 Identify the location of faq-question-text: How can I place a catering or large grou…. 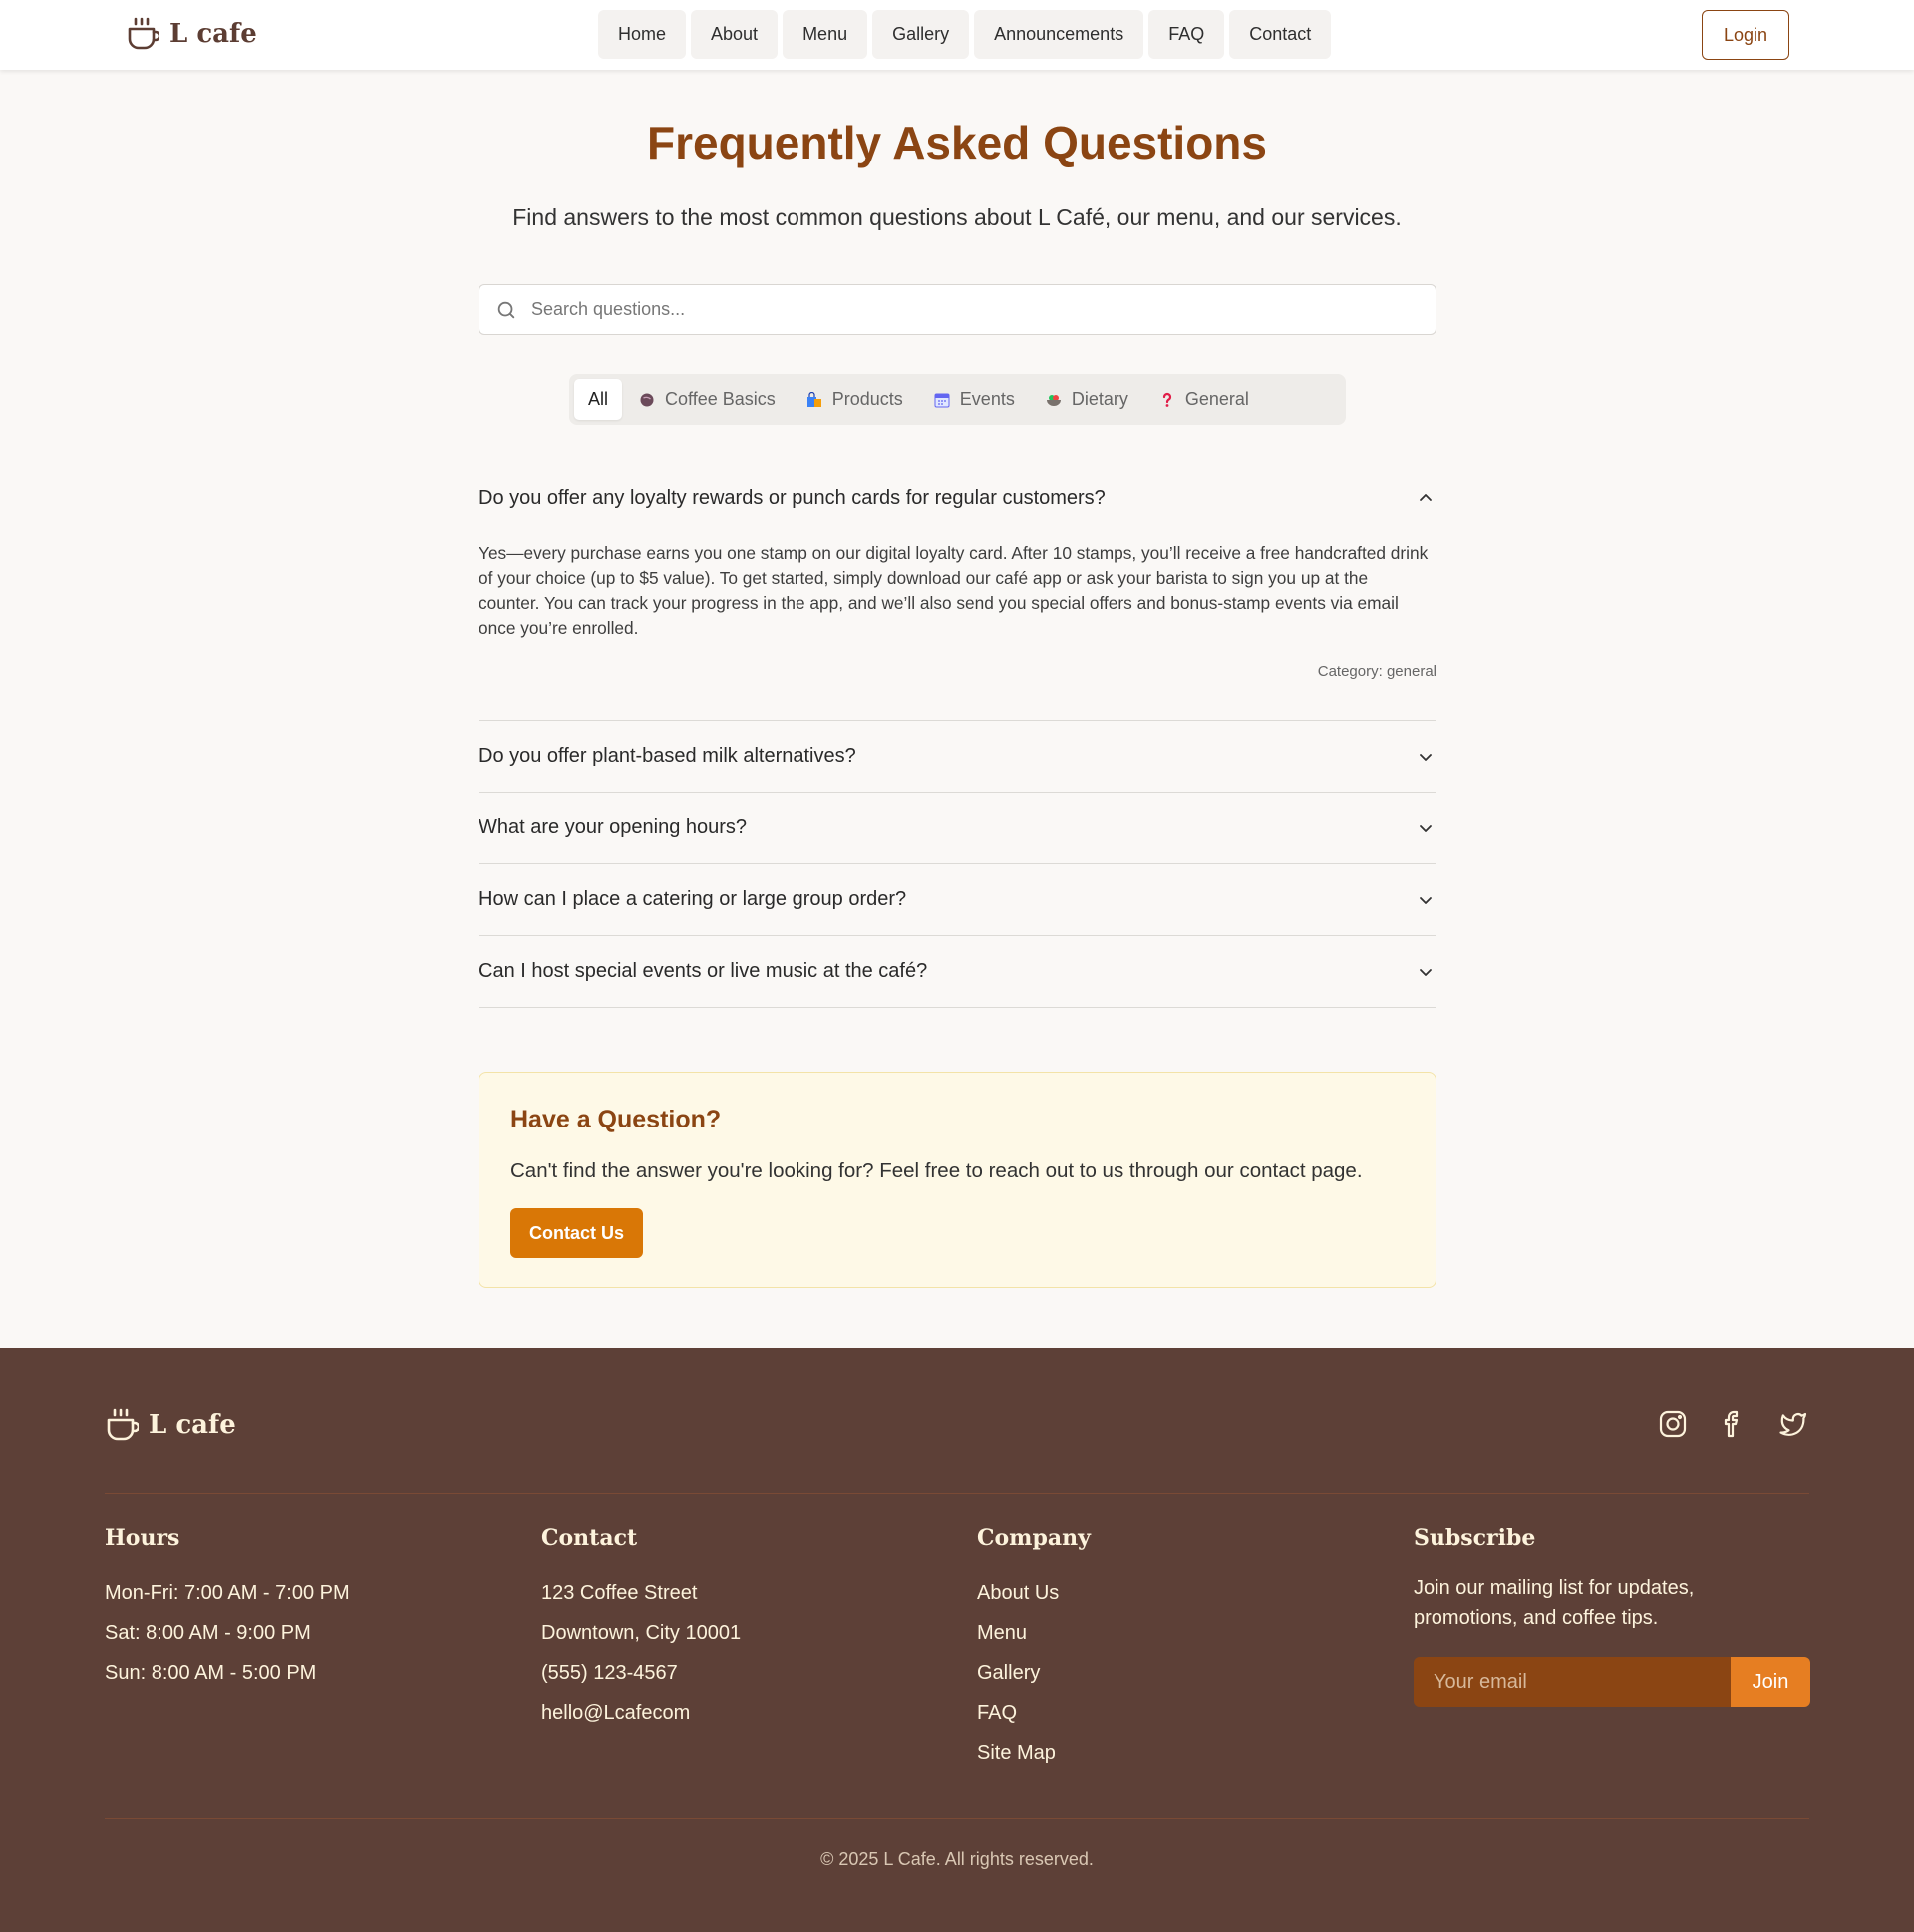
(692, 899).